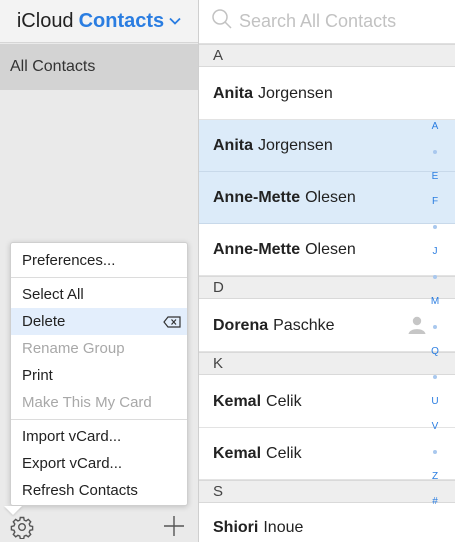 The image size is (455, 542). What do you see at coordinates (435, 401) in the screenshot?
I see `index-letter-u: U` at bounding box center [435, 401].